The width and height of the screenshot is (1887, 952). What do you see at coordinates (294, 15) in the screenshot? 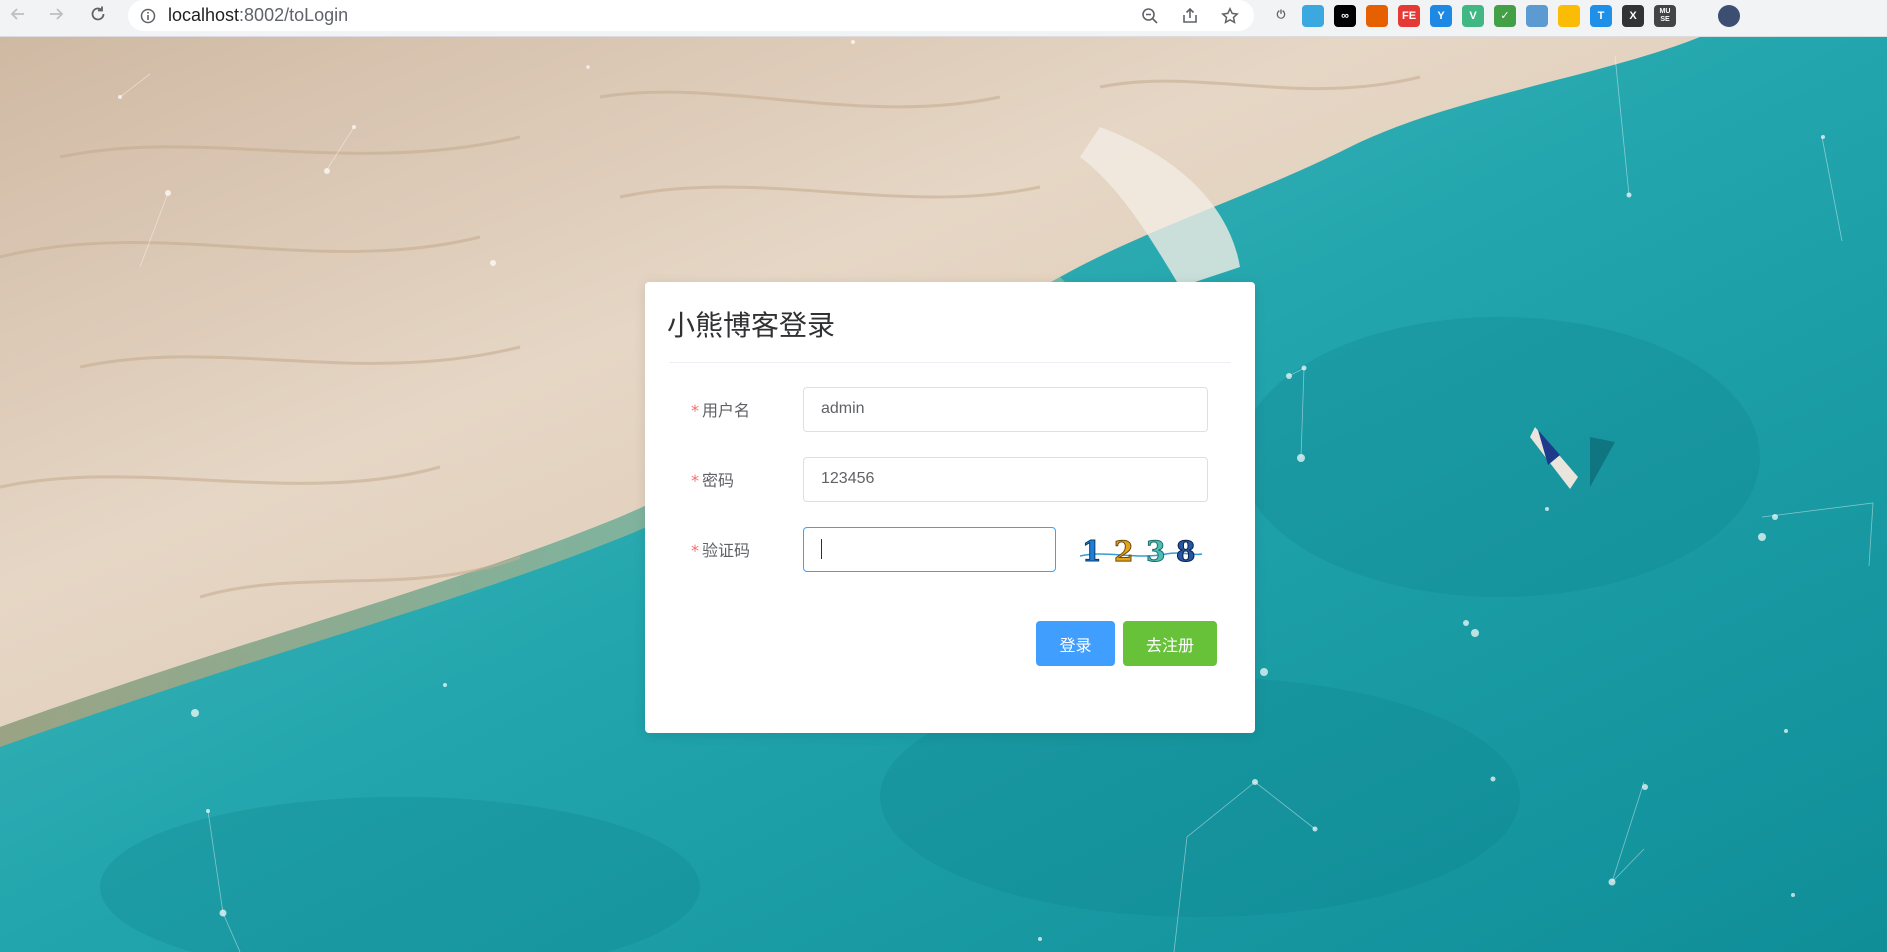
I see `url-path: :8002/toLogin` at bounding box center [294, 15].